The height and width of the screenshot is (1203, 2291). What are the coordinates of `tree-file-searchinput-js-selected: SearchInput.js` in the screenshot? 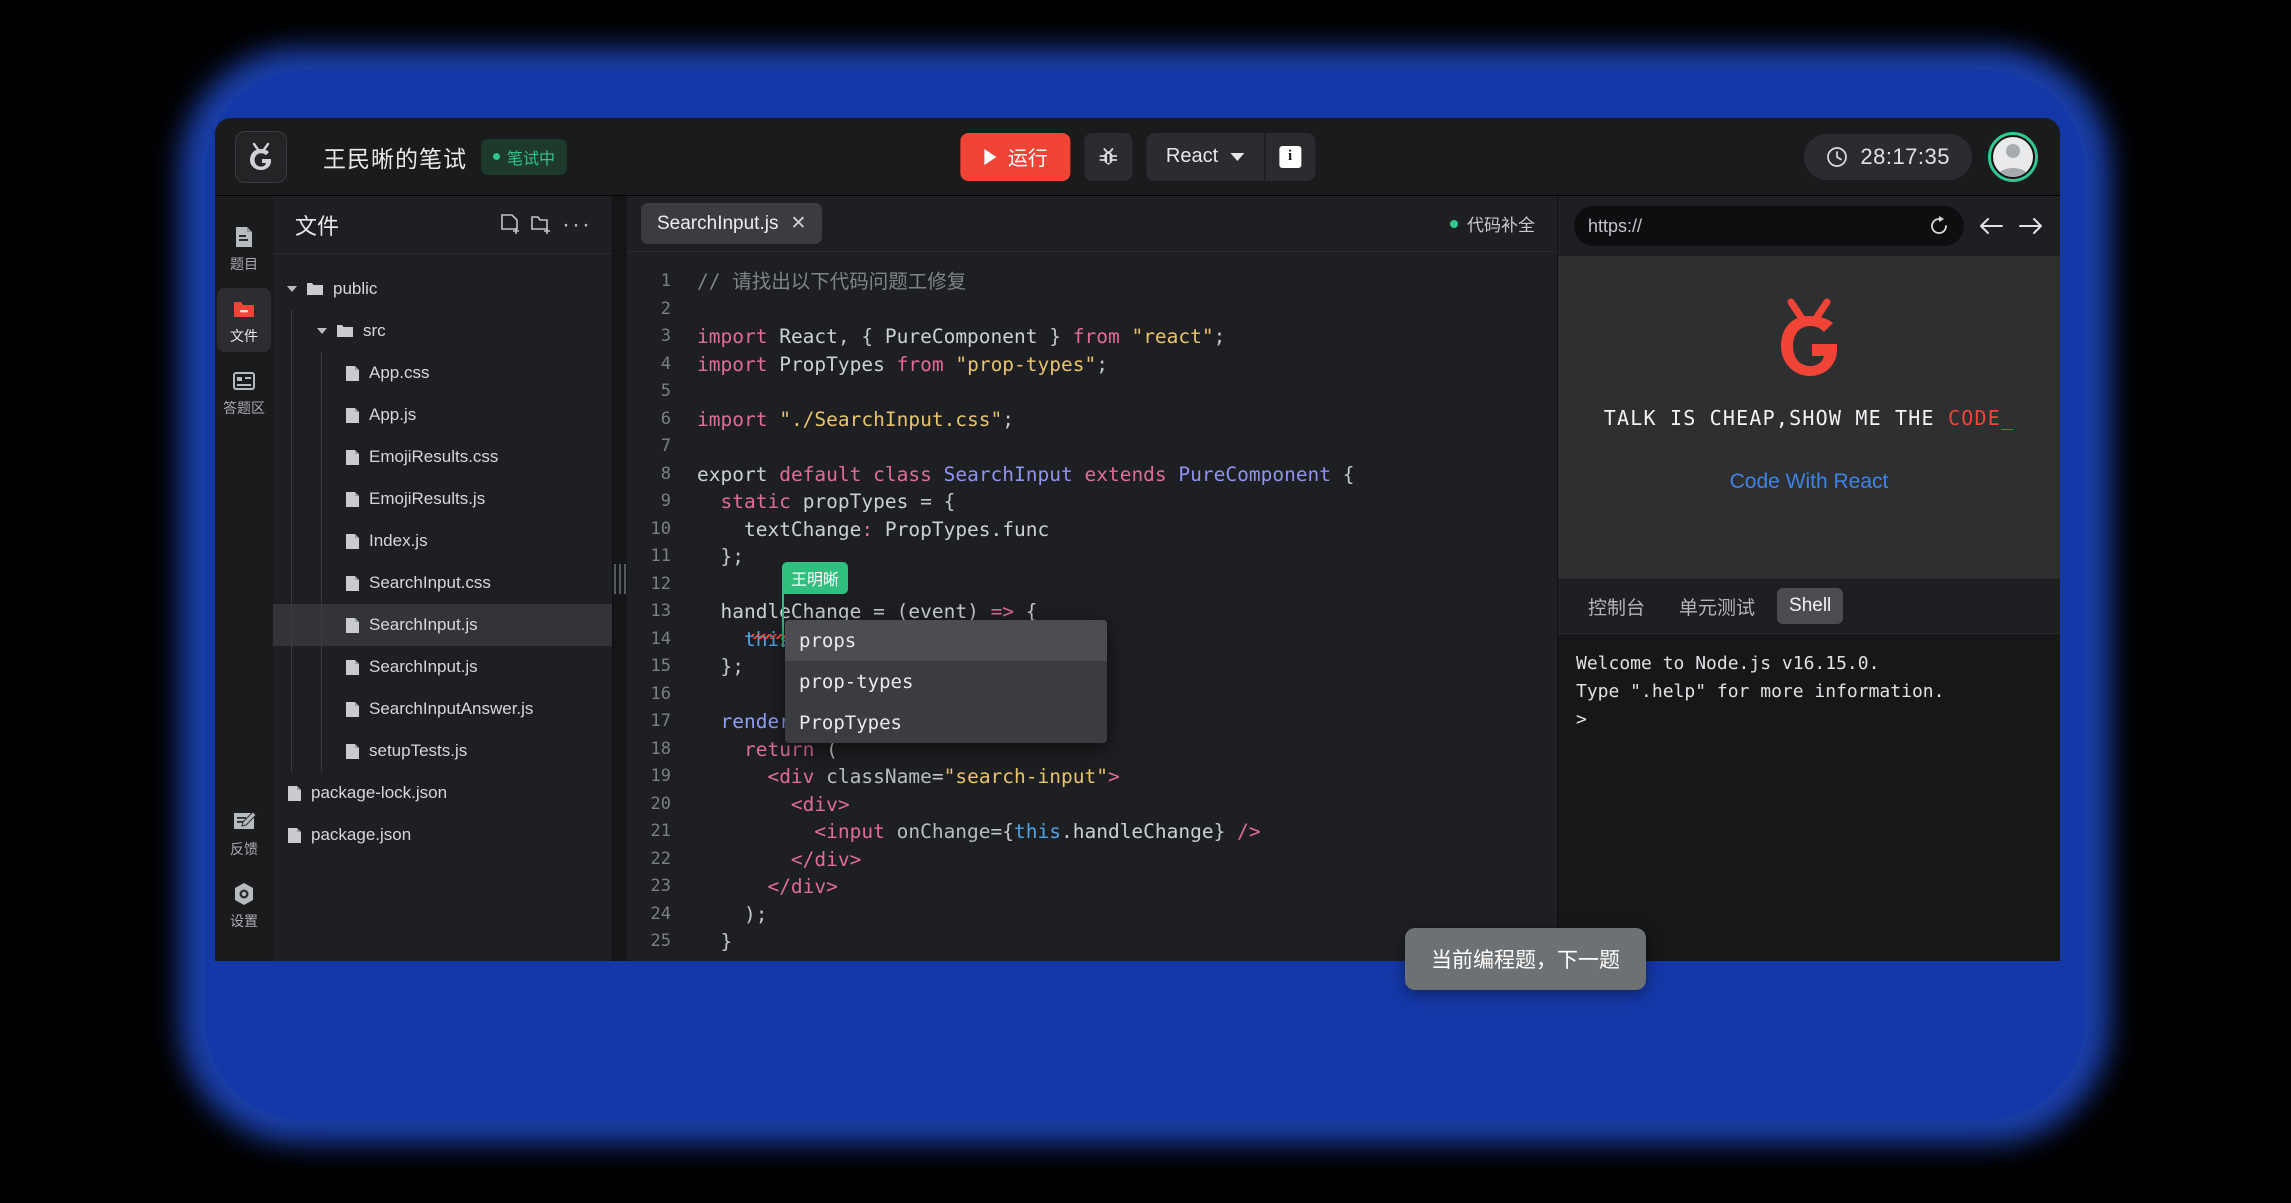 It's located at (442, 625).